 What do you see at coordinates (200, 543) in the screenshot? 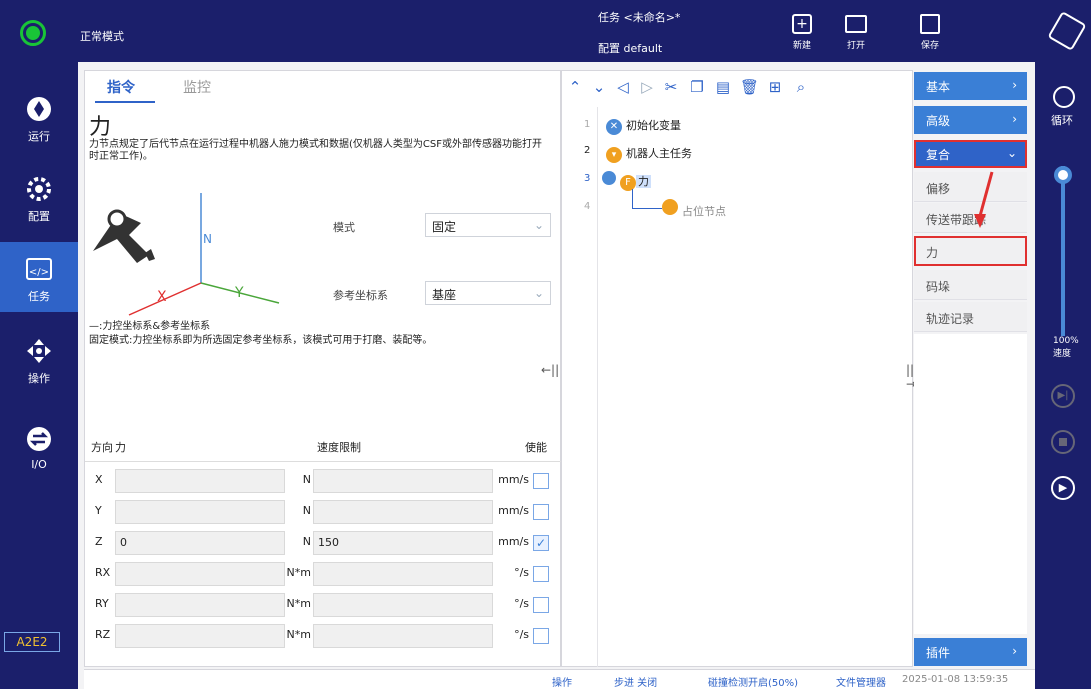
I see `force-input: 0` at bounding box center [200, 543].